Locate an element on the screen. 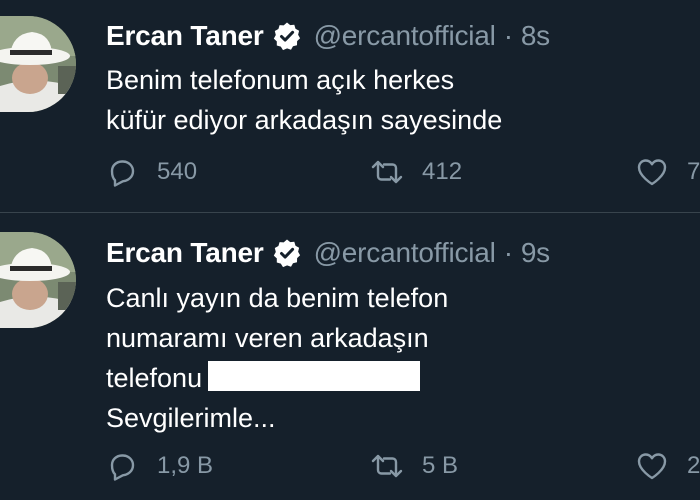 The width and height of the screenshot is (700, 500). like-button: 7 is located at coordinates (667, 172).